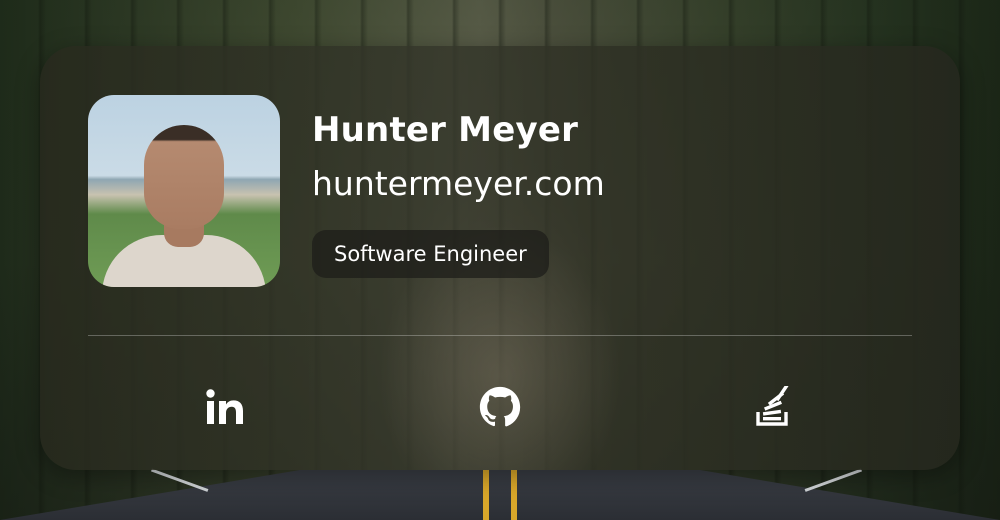 The height and width of the screenshot is (520, 1000). I want to click on github-link, so click(500, 407).